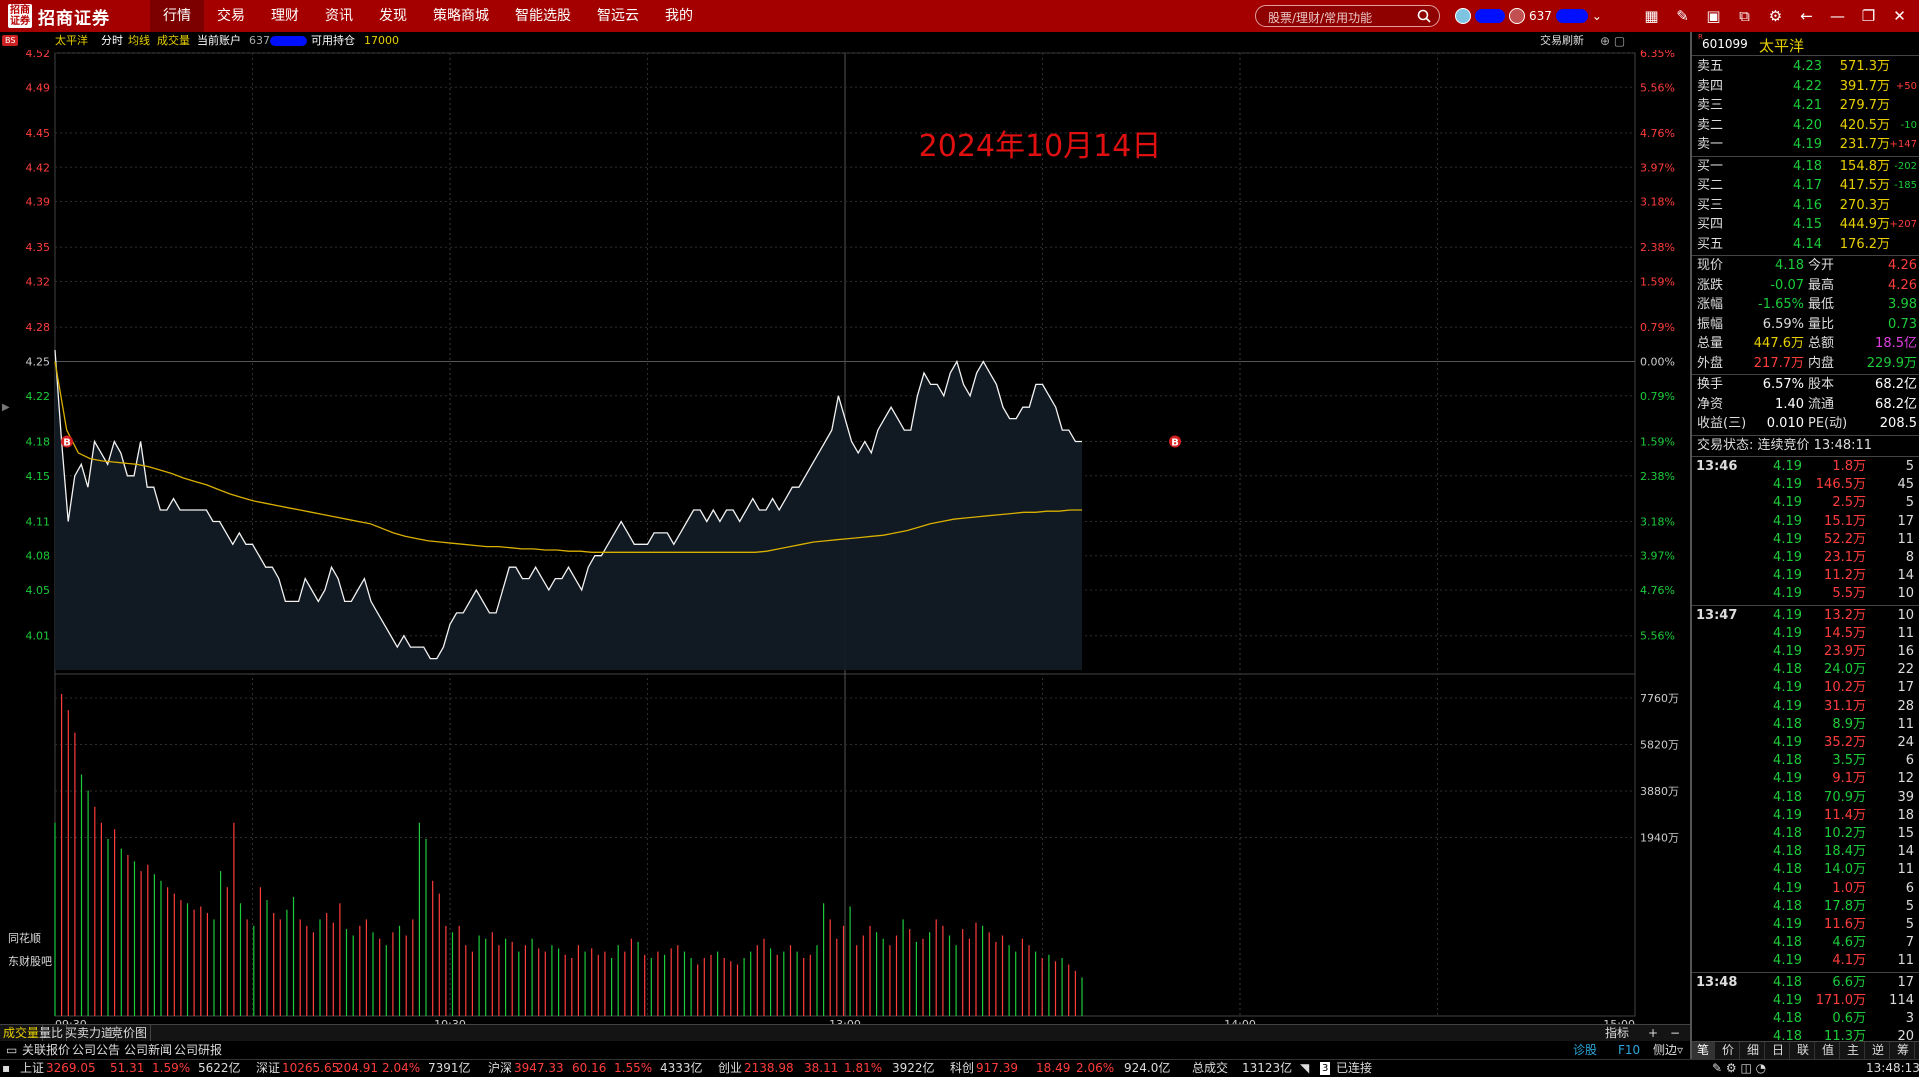 Image resolution: width=1919 pixels, height=1077 pixels. I want to click on tick-count: 28, so click(1905, 706).